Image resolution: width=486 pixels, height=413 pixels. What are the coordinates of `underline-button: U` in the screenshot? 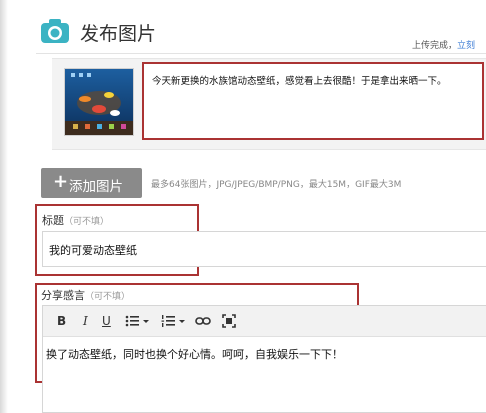 It's located at (106, 321).